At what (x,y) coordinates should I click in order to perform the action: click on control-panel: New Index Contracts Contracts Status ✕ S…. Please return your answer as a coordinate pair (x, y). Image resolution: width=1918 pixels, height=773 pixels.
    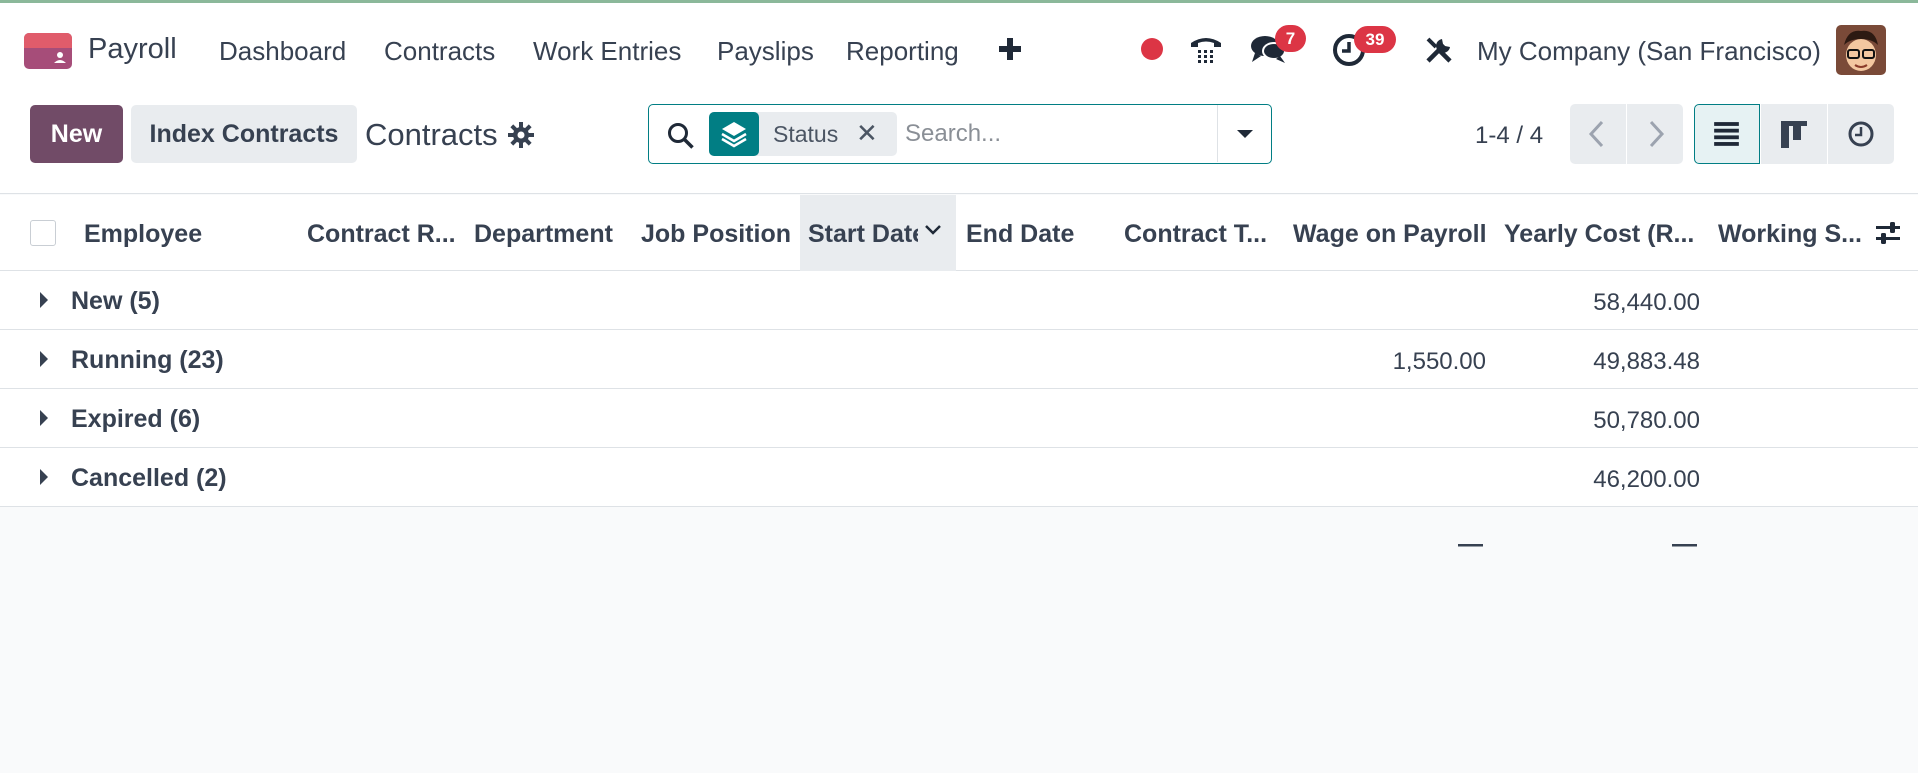
    Looking at the image, I should click on (959, 143).